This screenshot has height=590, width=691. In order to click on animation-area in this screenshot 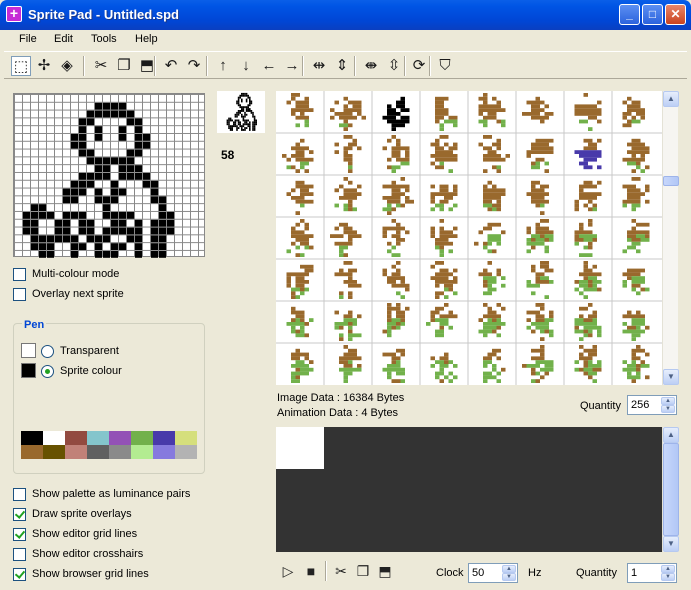, I will do `click(469, 489)`.